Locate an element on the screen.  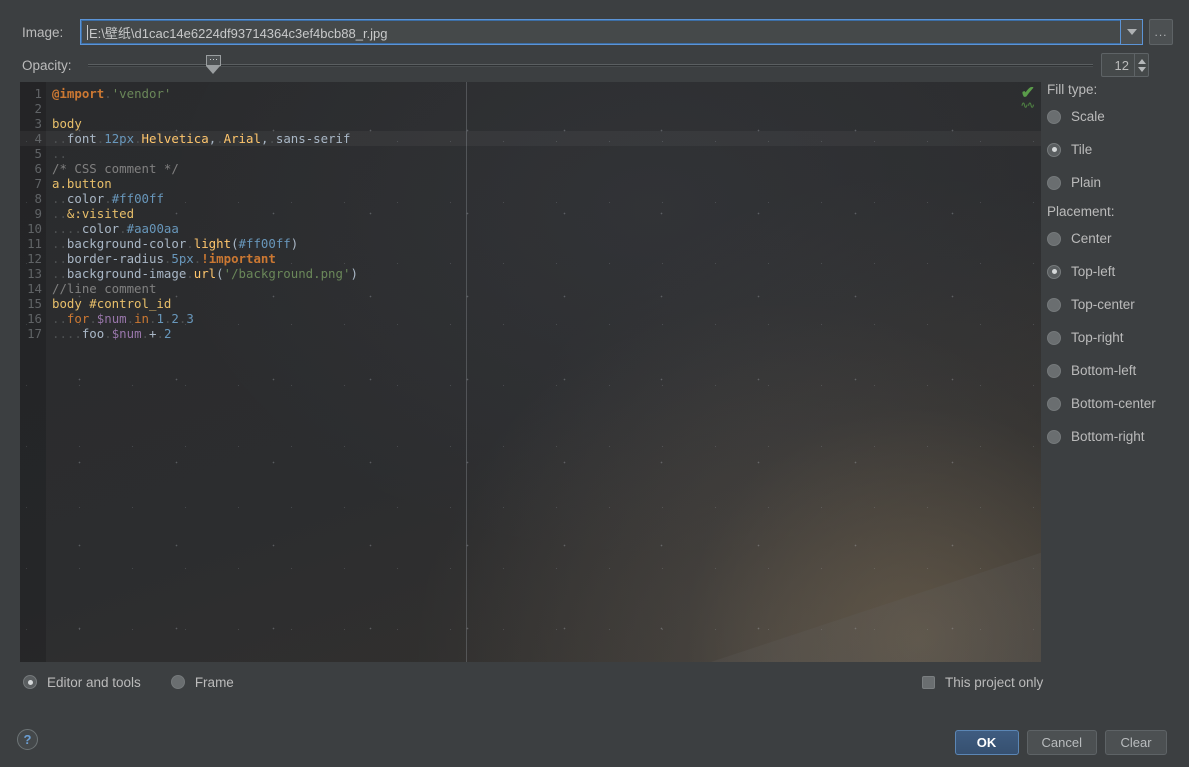
line-number: 3 is located at coordinates (38, 123).